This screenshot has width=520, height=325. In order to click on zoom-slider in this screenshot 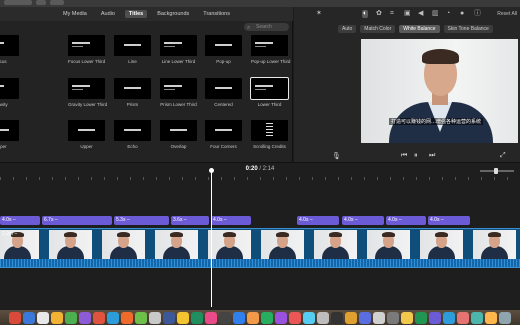, I will do `click(497, 171)`.